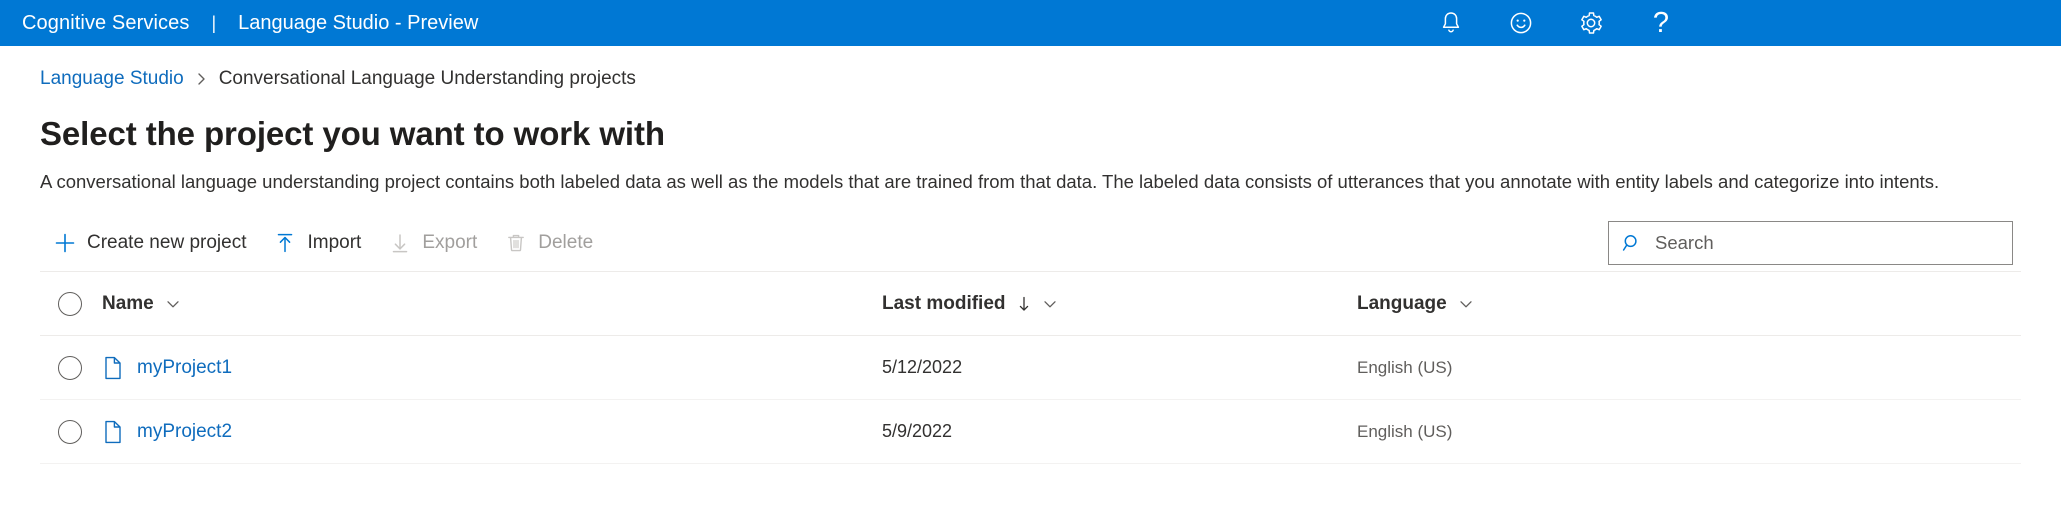  What do you see at coordinates (516, 243) in the screenshot?
I see `trash-icon` at bounding box center [516, 243].